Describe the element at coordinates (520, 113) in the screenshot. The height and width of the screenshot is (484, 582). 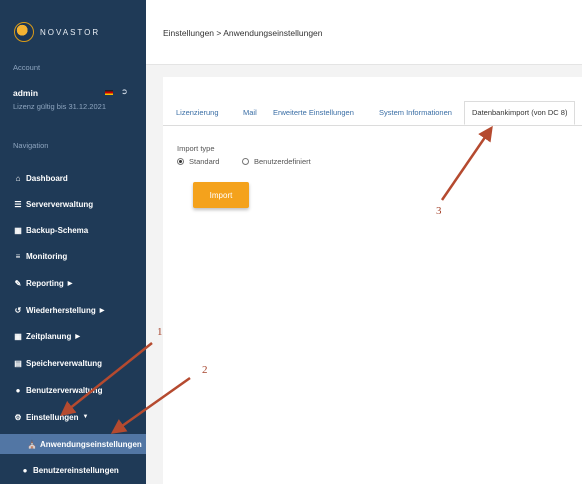
I see `tab-datenbankimport: Datenbankimport (von DC 8)` at that location.